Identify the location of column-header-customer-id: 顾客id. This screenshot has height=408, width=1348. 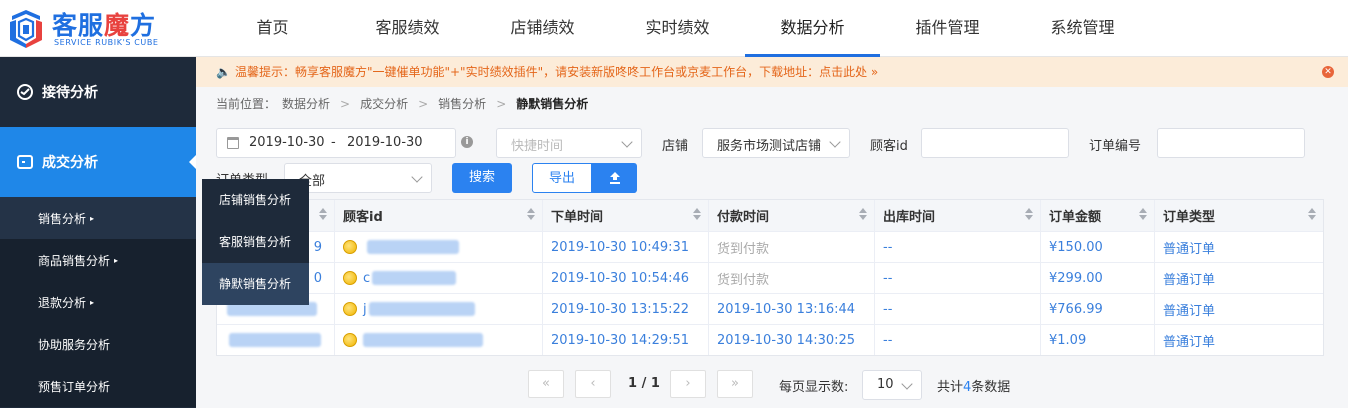
(439, 215).